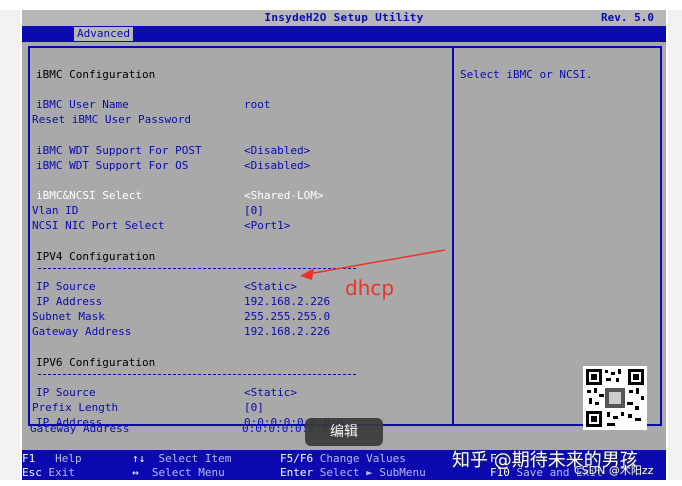 This screenshot has height=486, width=682. Describe the element at coordinates (297, 458) in the screenshot. I see `f5f6-key: F5/F6` at that location.